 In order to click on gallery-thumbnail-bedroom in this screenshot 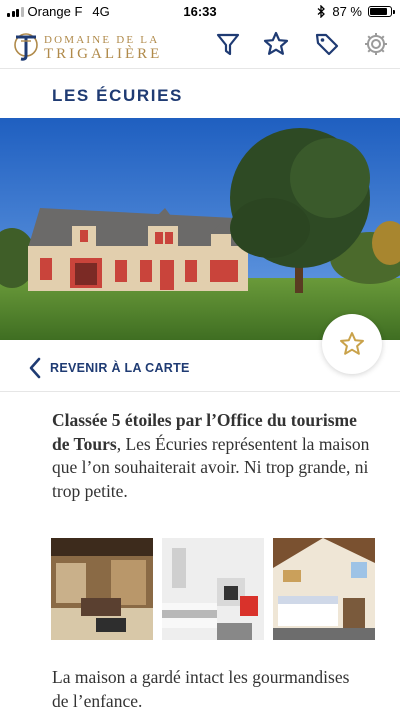, I will do `click(213, 589)`.